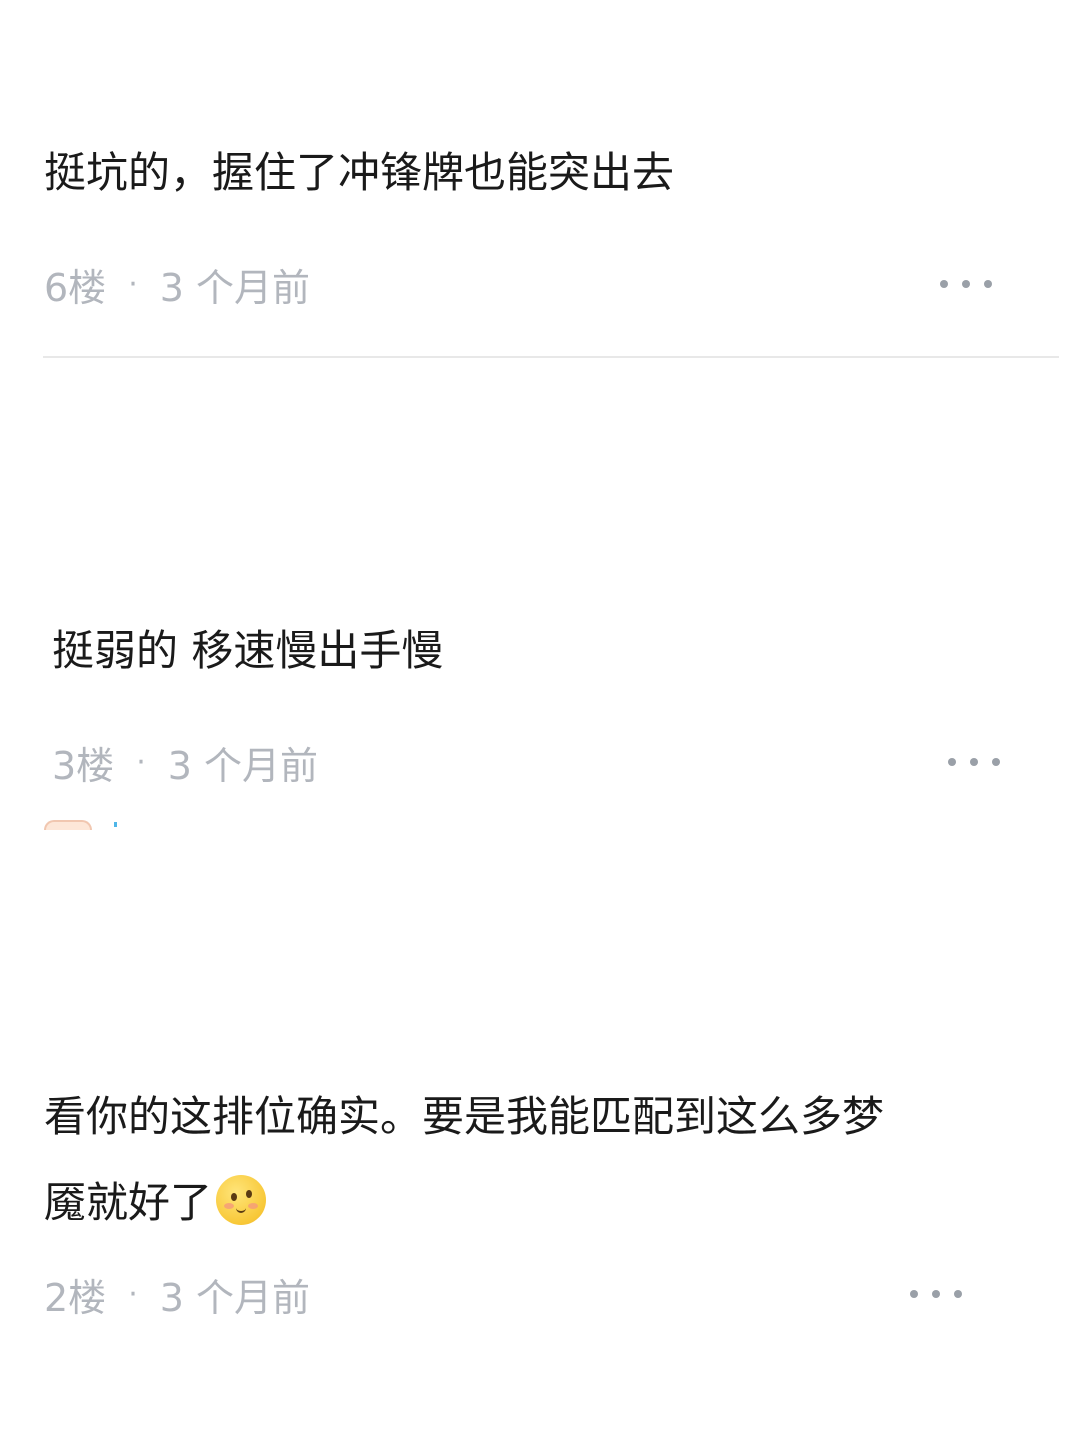 The height and width of the screenshot is (1440, 1080). I want to click on comment-text: 挺坑的，握住了冲锋牌也能突出去, so click(359, 172).